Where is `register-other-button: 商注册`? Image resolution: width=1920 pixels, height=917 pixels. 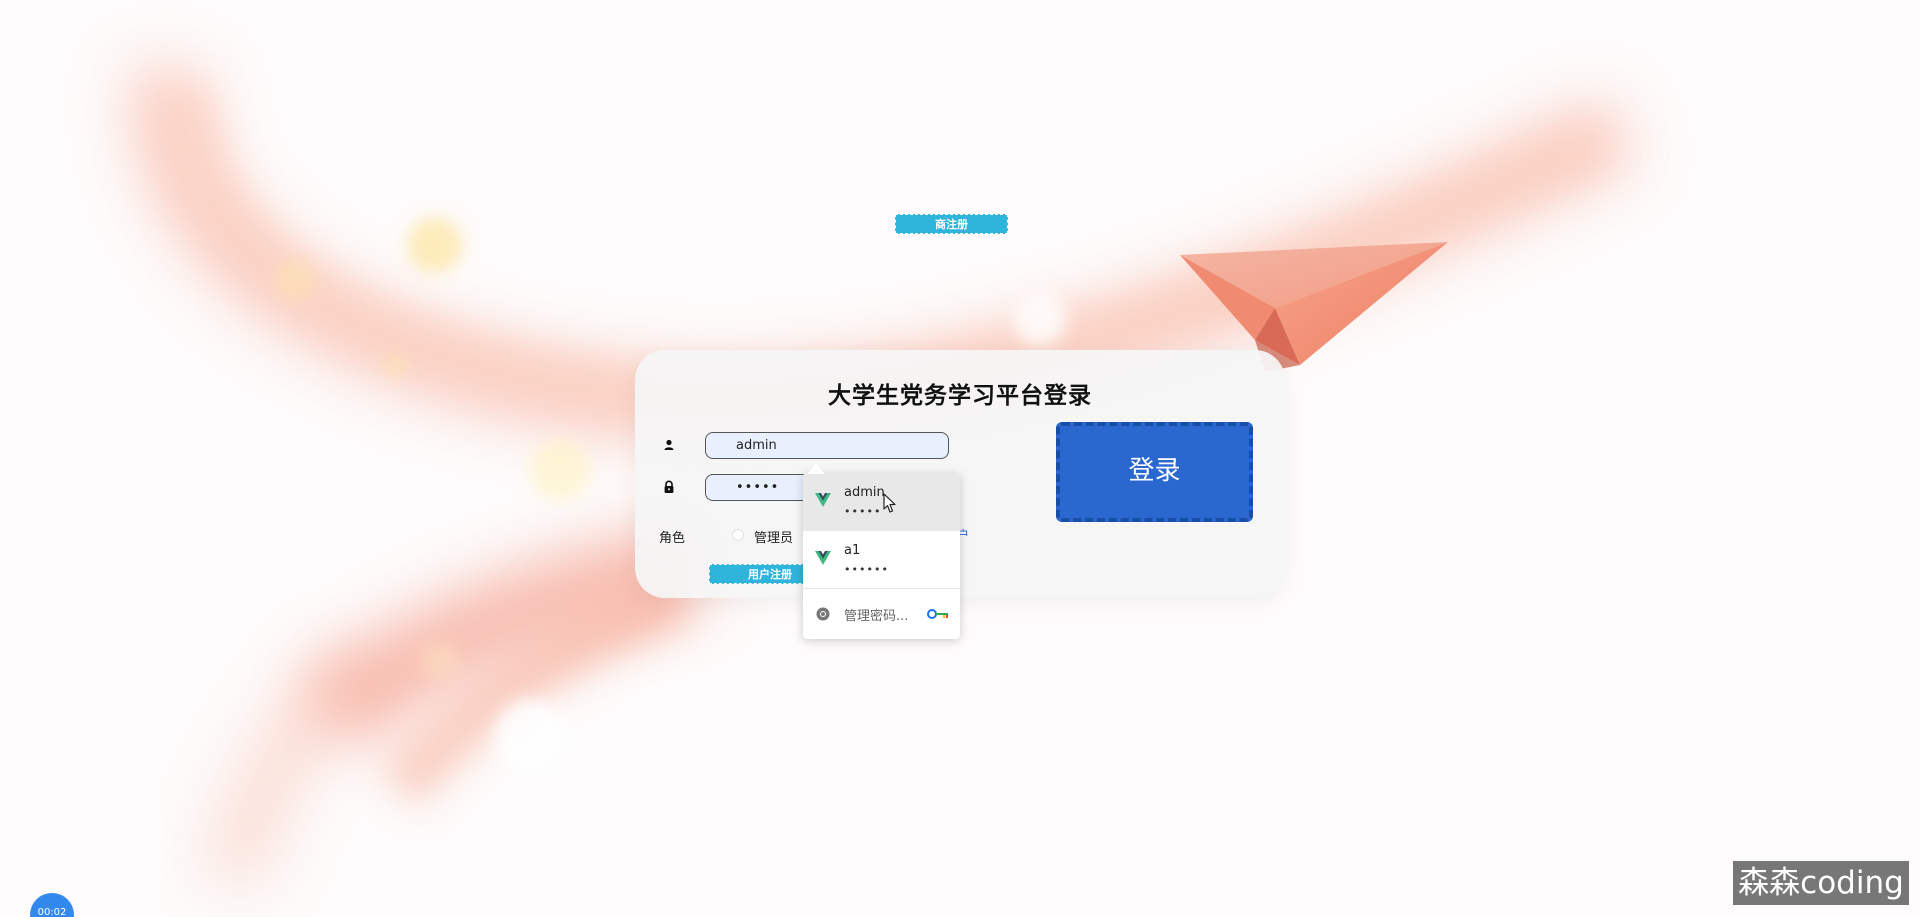
register-other-button: 商注册 is located at coordinates (951, 224).